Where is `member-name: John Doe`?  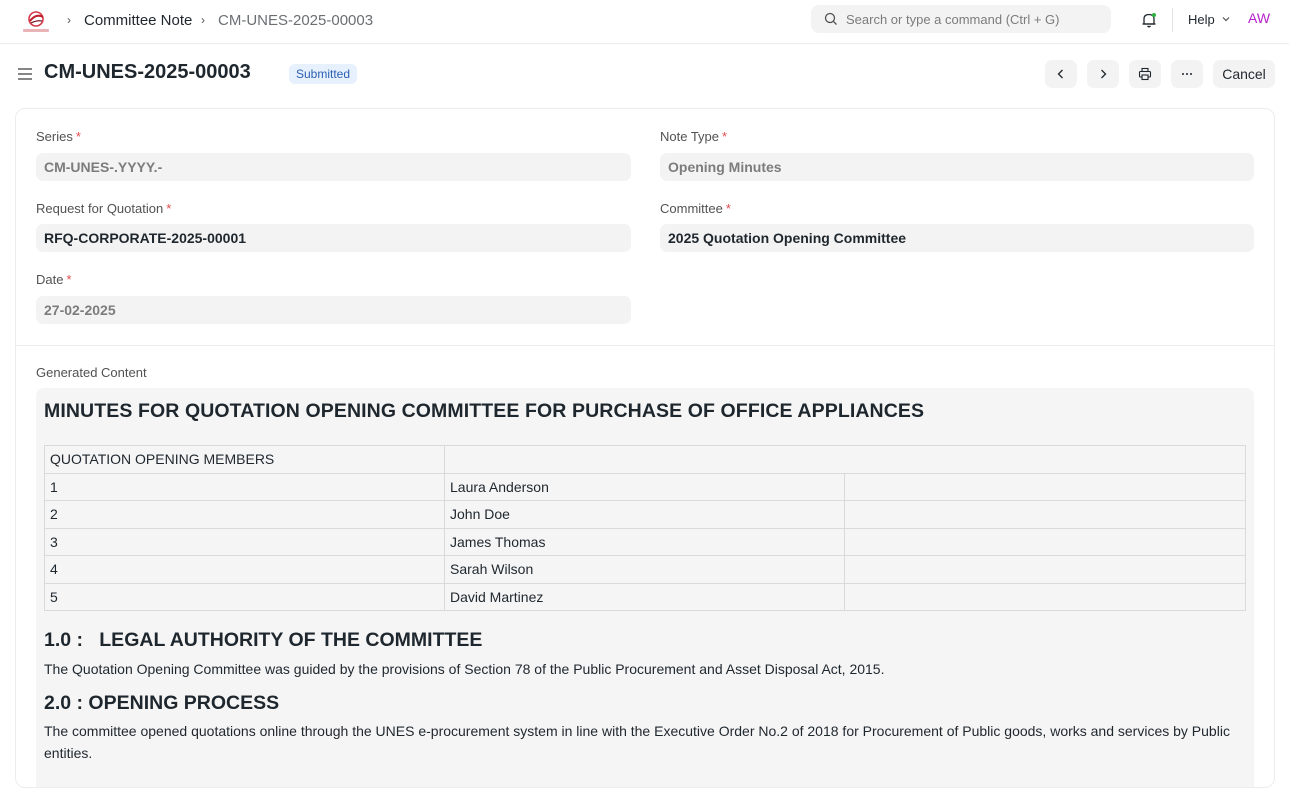
member-name: John Doe is located at coordinates (644, 514).